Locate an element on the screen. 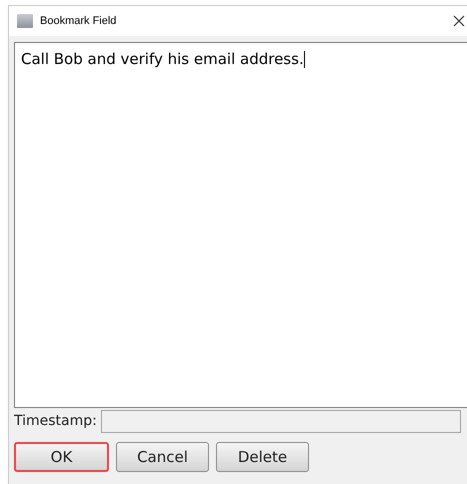 The height and width of the screenshot is (484, 467). dialog-button: Delete is located at coordinates (262, 457).